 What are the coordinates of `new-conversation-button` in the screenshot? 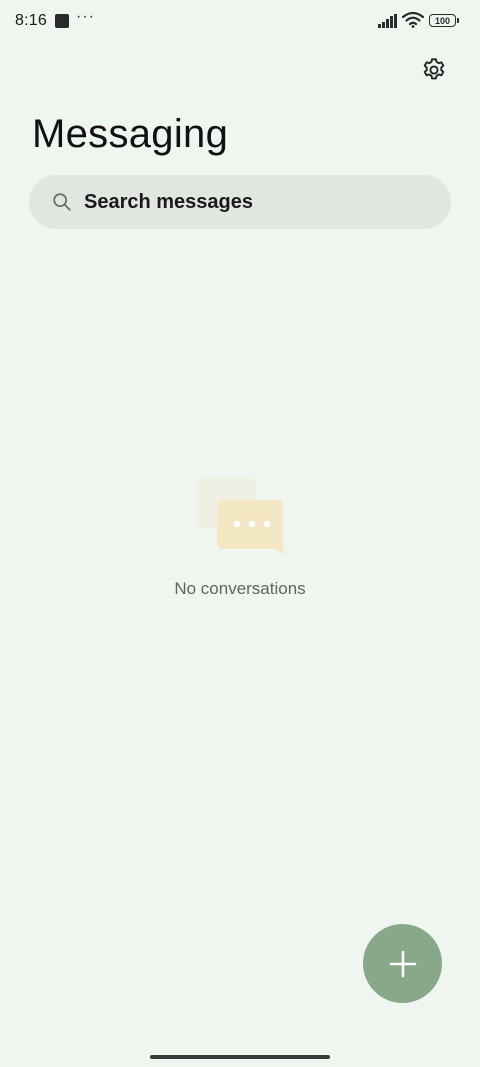 It's located at (402, 963).